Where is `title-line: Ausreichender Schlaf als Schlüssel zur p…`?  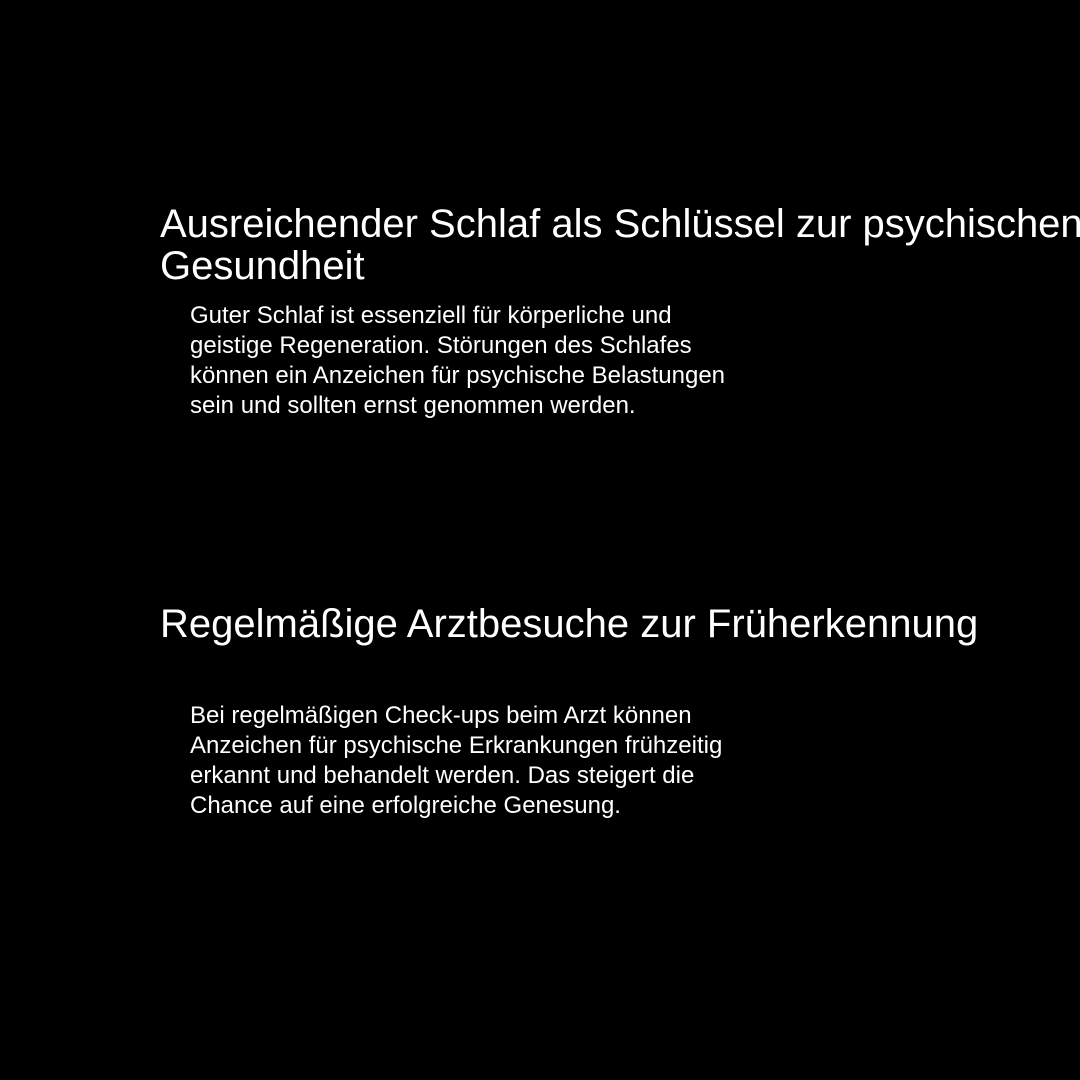 title-line: Ausreichender Schlaf als Schlüssel zur p… is located at coordinates (620, 224).